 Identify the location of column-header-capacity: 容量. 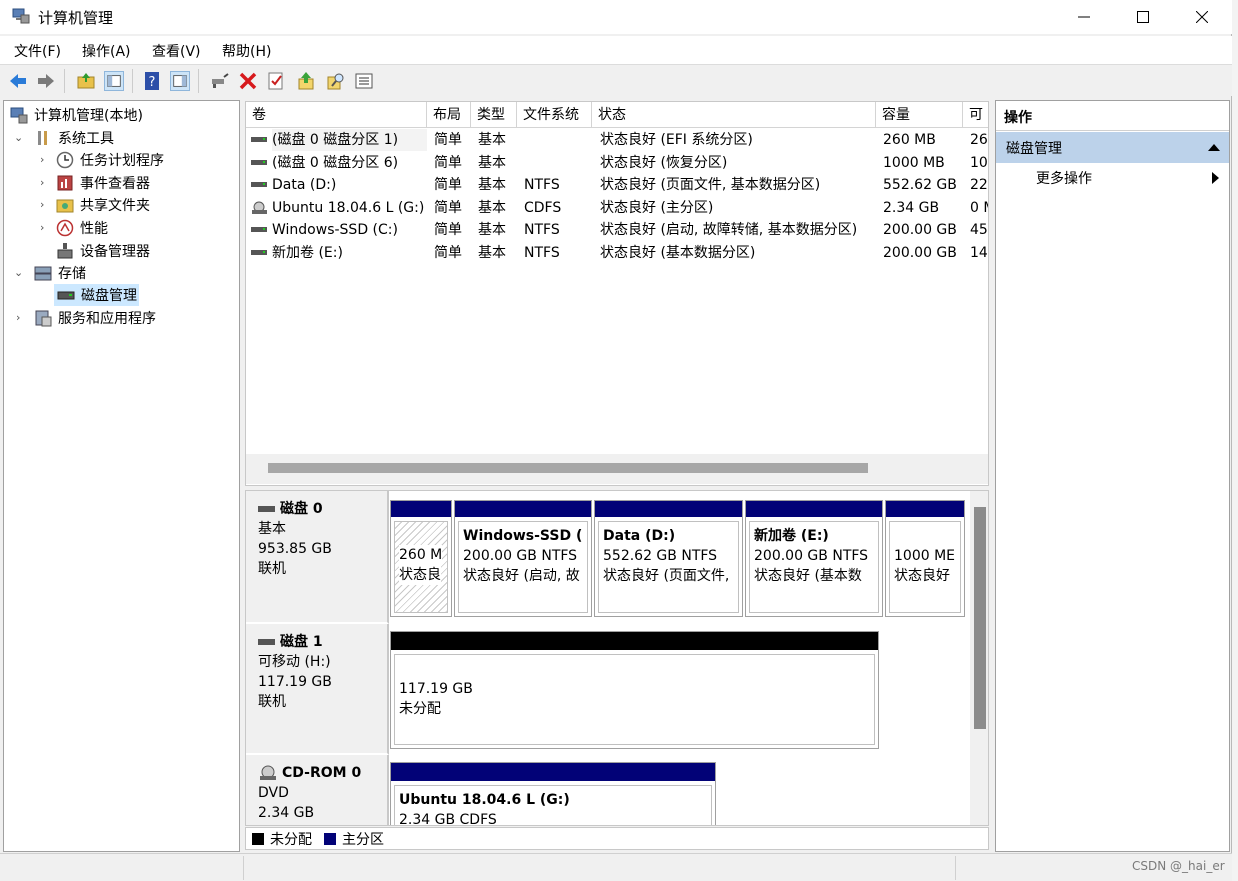
(919, 115).